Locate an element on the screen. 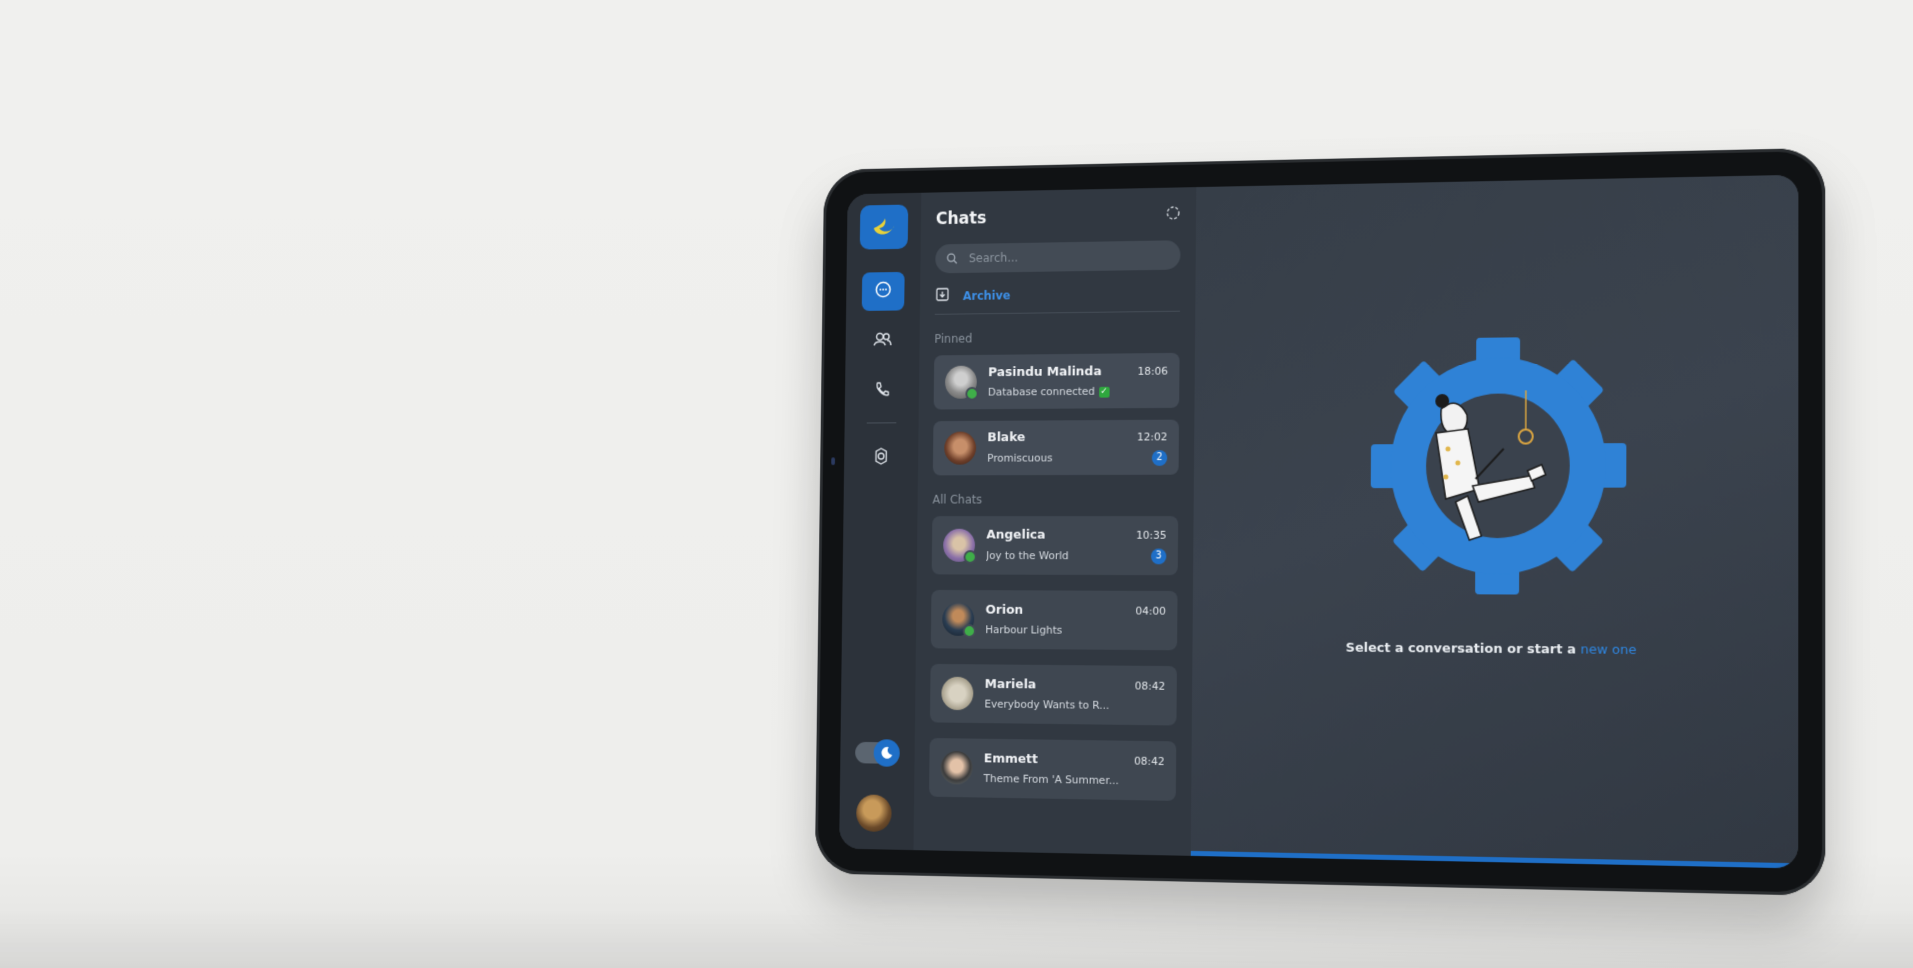  new-conversation-link: new one is located at coordinates (1608, 650).